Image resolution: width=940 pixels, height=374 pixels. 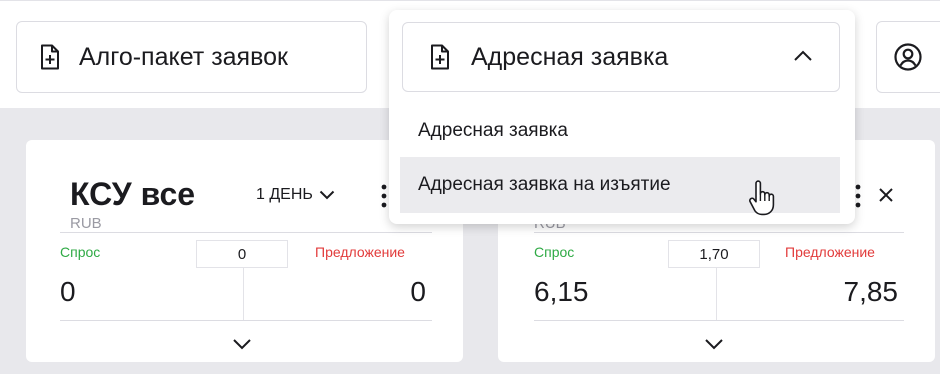 What do you see at coordinates (418, 292) in the screenshot?
I see `ask-value: 0` at bounding box center [418, 292].